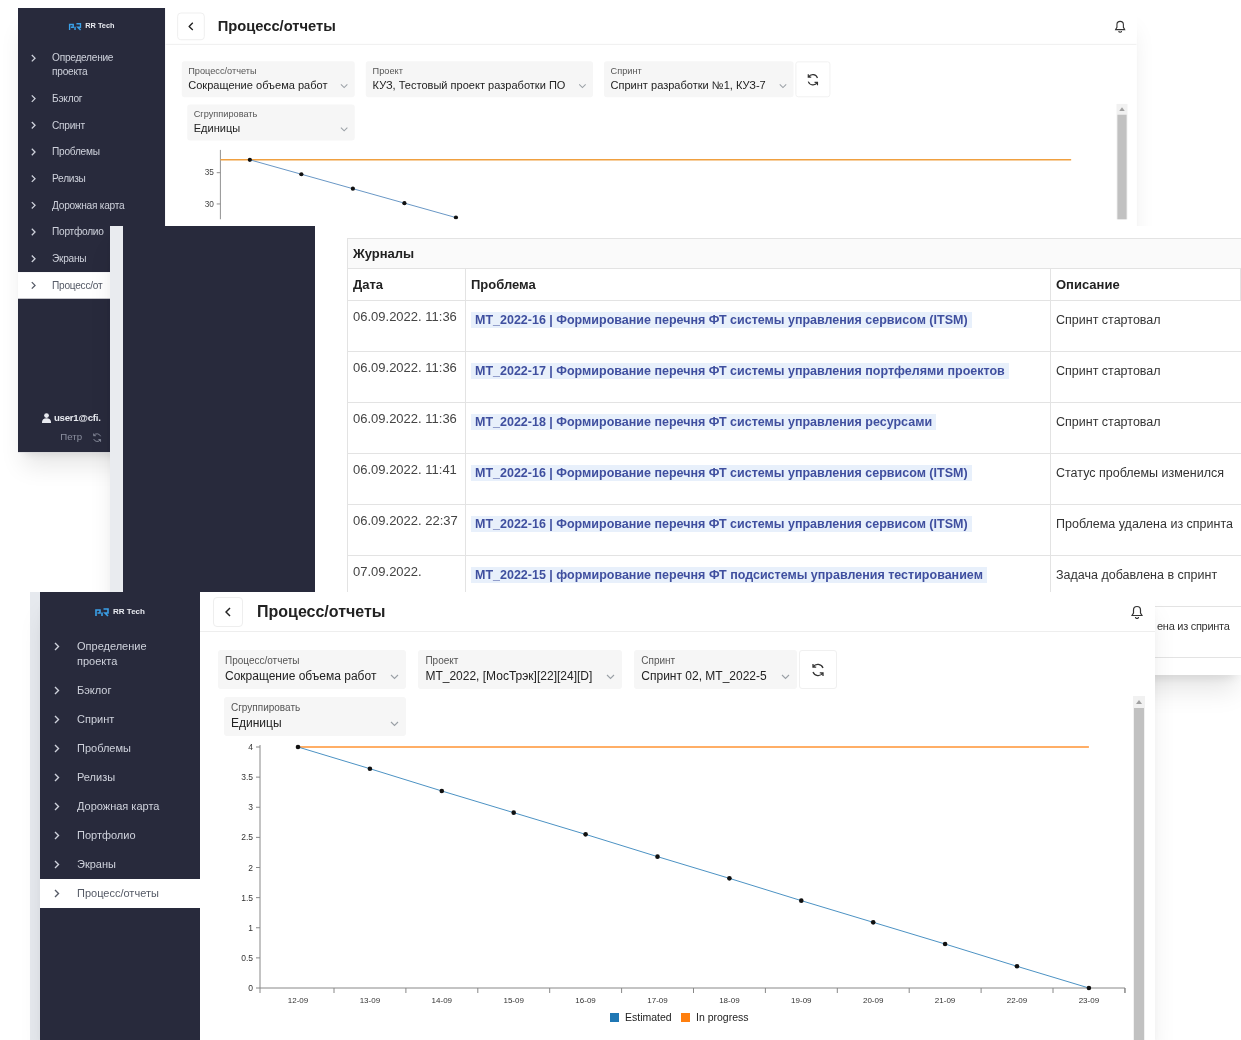 The width and height of the screenshot is (1241, 1040). Describe the element at coordinates (407, 284) in the screenshot. I see `column-header: Дата` at that location.